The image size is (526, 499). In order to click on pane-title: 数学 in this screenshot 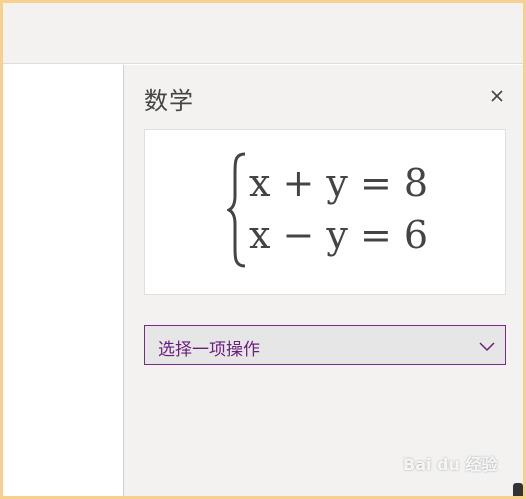, I will do `click(169, 101)`.